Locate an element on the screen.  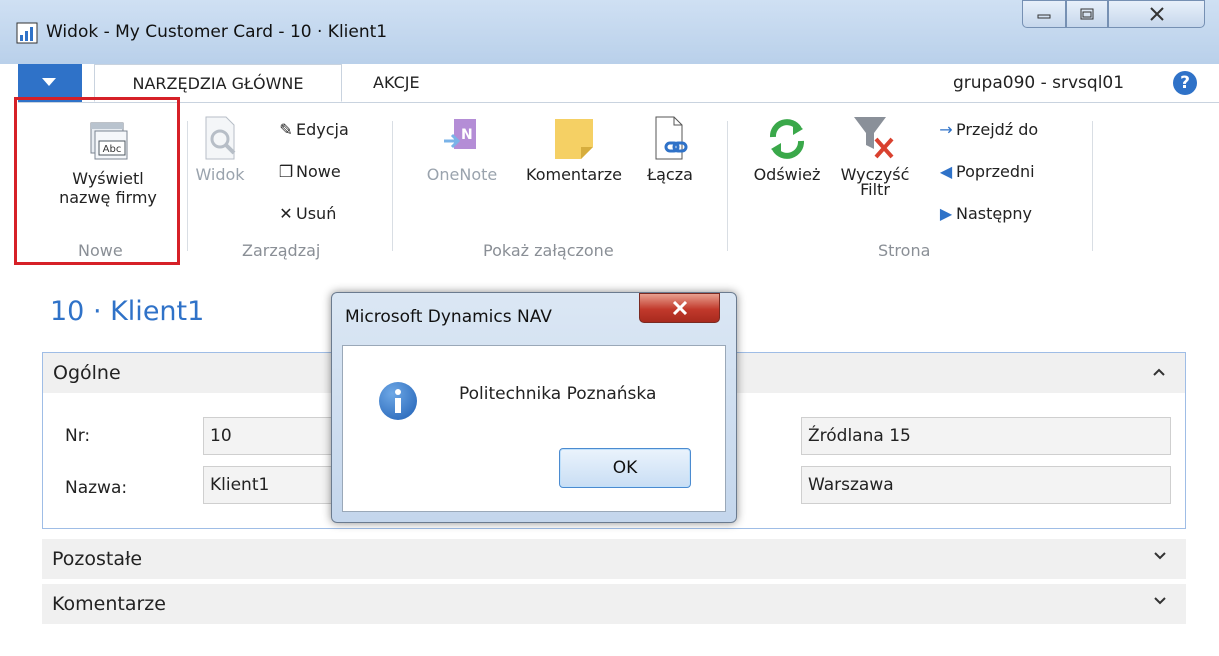
page-title: 10 · Klient1 is located at coordinates (127, 311).